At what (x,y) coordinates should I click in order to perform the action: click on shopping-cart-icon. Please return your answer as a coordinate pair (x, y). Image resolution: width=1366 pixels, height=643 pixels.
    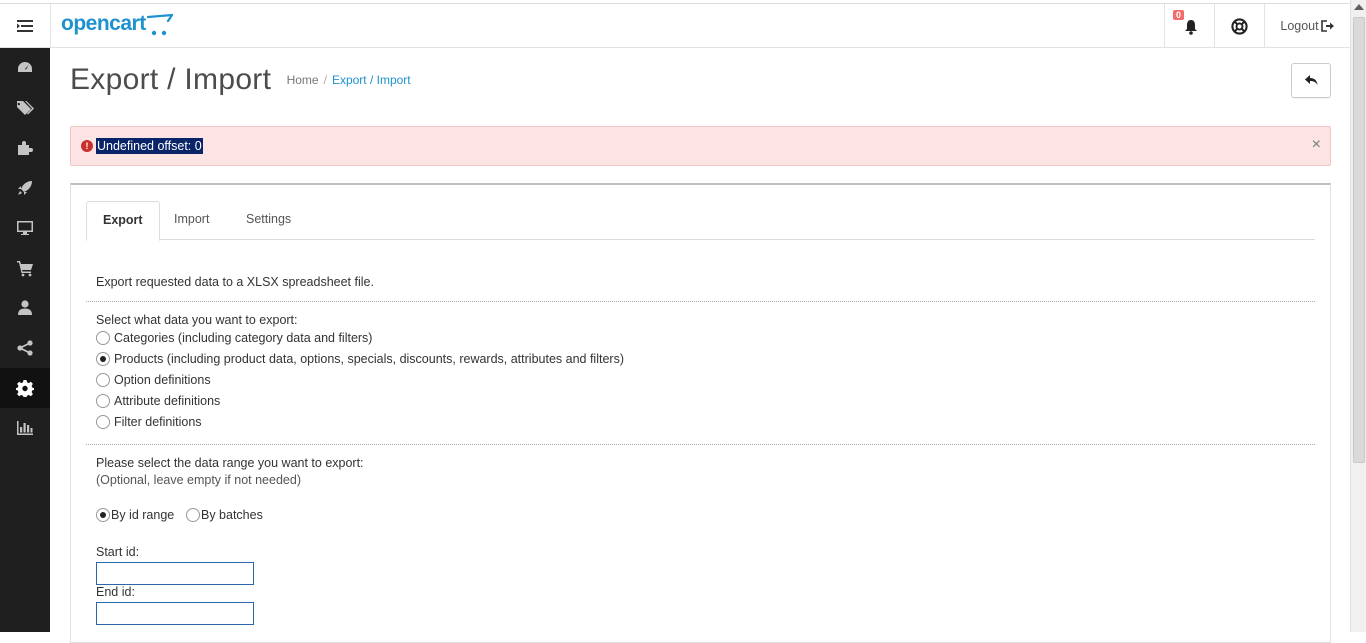
    Looking at the image, I should click on (25, 269).